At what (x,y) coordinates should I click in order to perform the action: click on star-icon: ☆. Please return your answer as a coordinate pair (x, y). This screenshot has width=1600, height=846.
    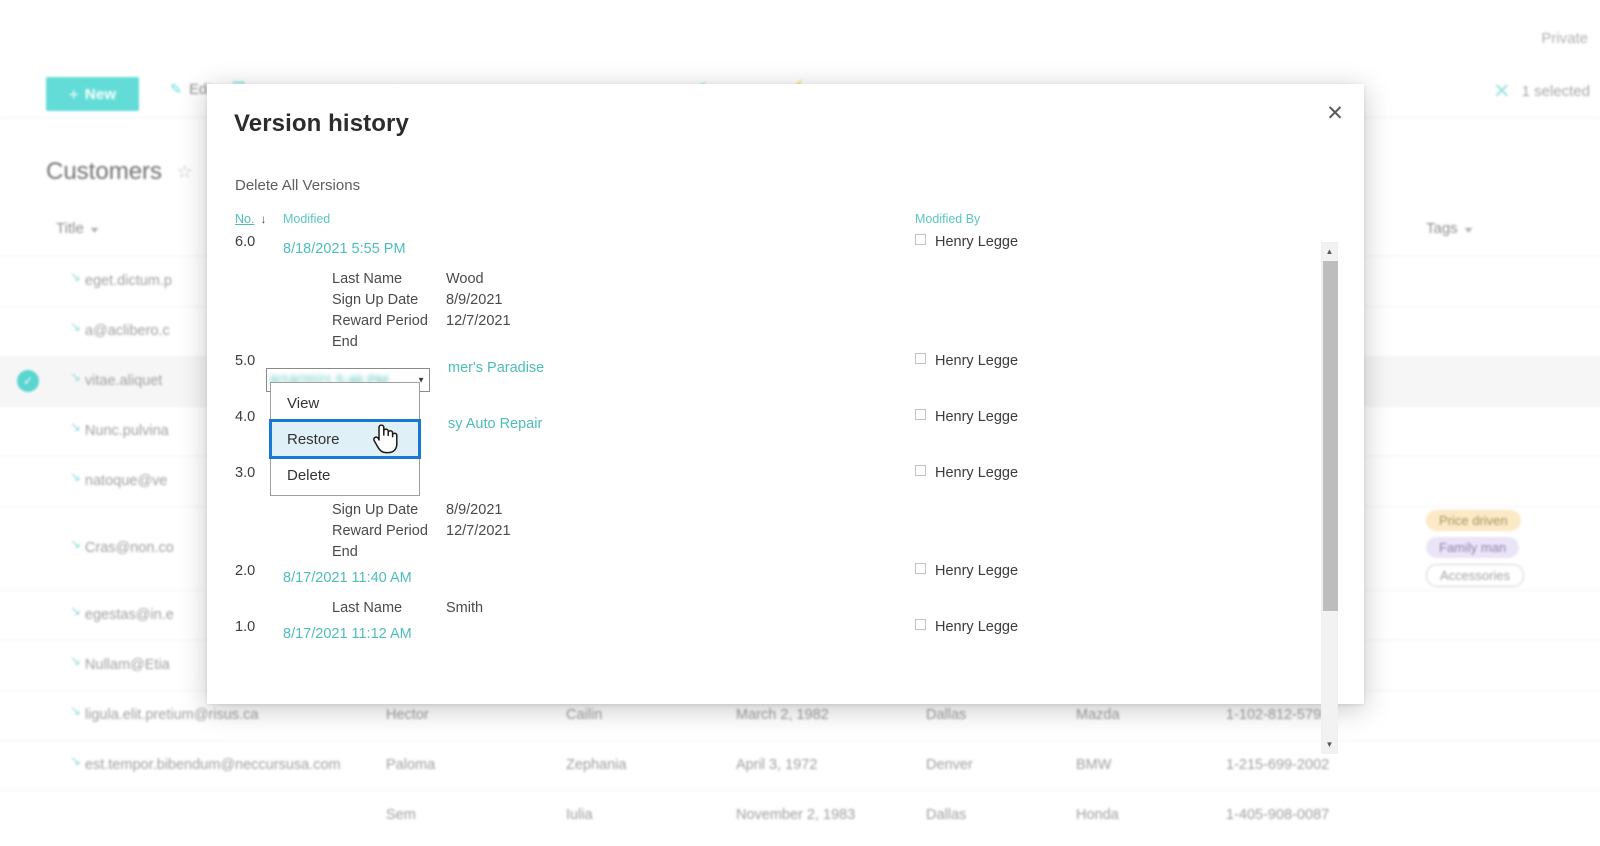
    Looking at the image, I should click on (184, 172).